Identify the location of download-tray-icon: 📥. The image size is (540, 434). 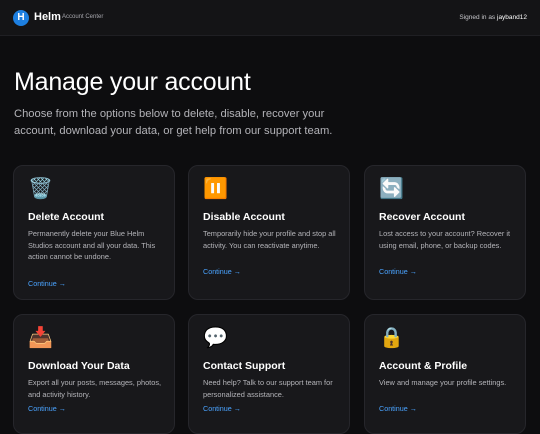
(40, 338).